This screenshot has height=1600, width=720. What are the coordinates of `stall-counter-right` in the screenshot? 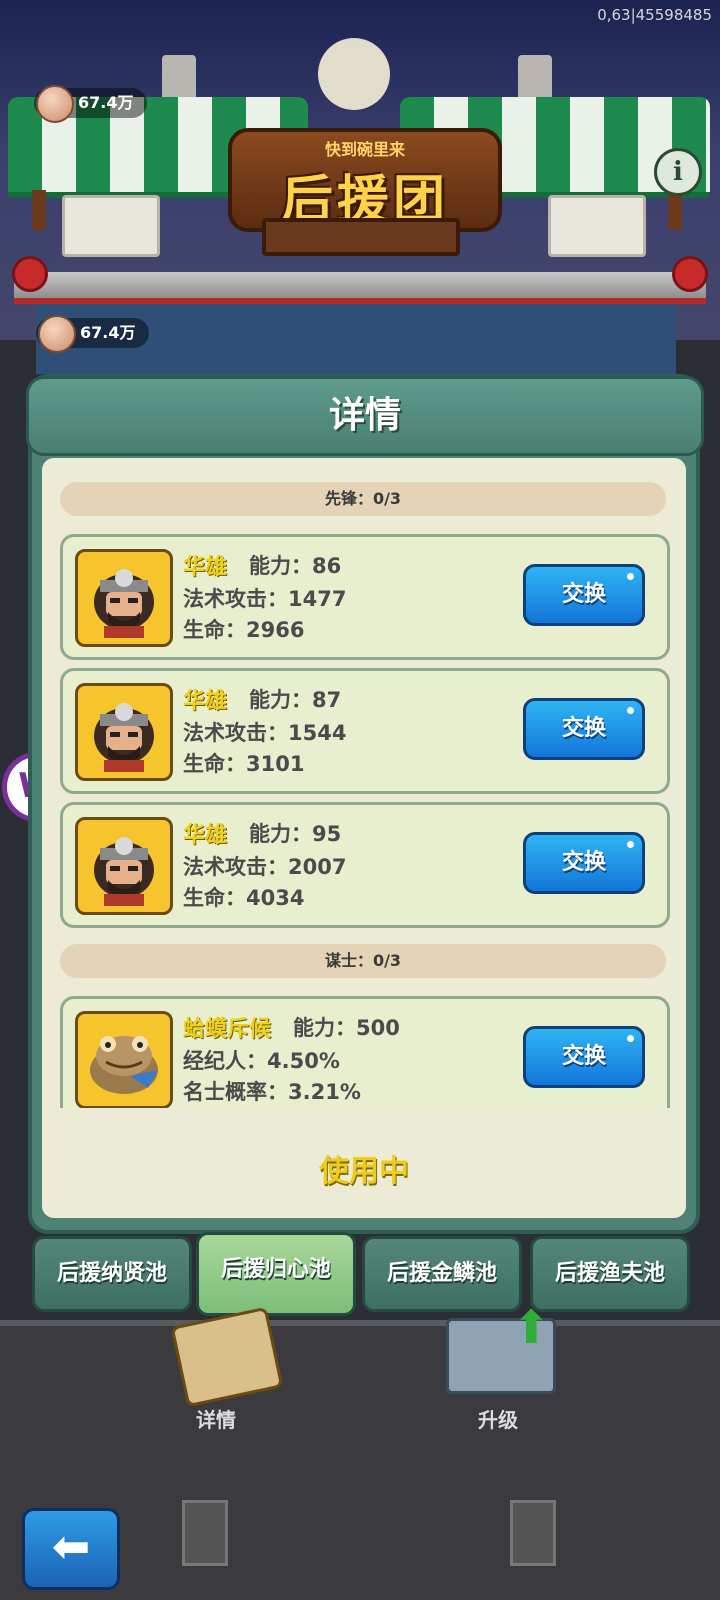 It's located at (597, 226).